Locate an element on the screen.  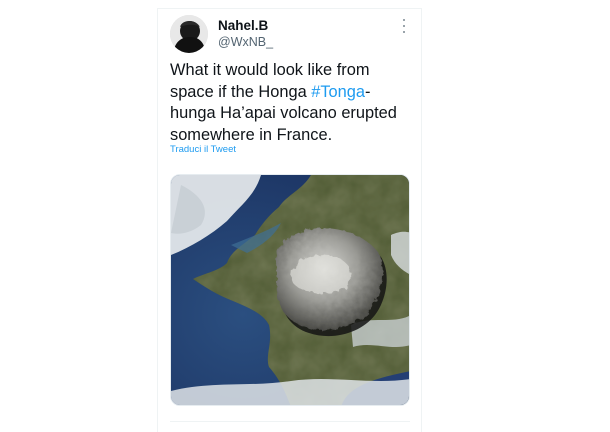
more-vertical-icon is located at coordinates (404, 26).